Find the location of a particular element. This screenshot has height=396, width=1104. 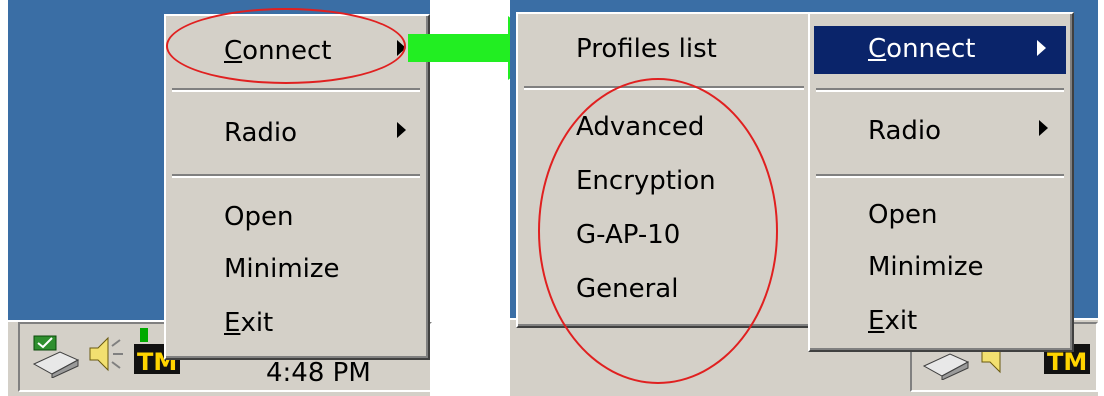

submenu-item-profile: G-AP-10 is located at coordinates (665, 238).